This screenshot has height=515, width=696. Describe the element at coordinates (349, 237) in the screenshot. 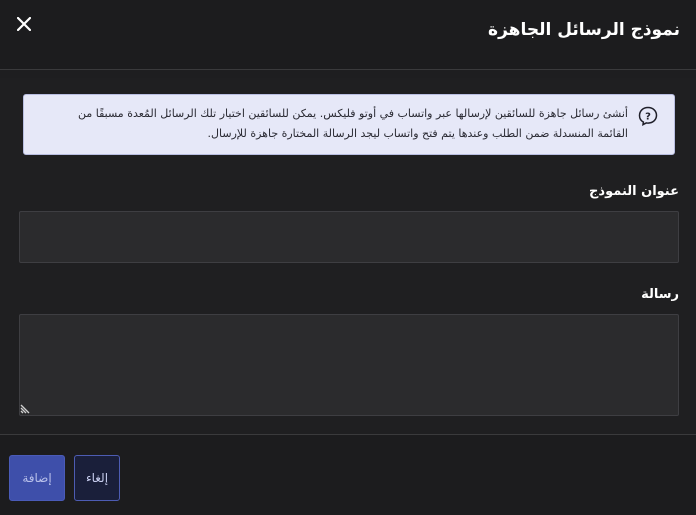

I see `template-name-input` at that location.